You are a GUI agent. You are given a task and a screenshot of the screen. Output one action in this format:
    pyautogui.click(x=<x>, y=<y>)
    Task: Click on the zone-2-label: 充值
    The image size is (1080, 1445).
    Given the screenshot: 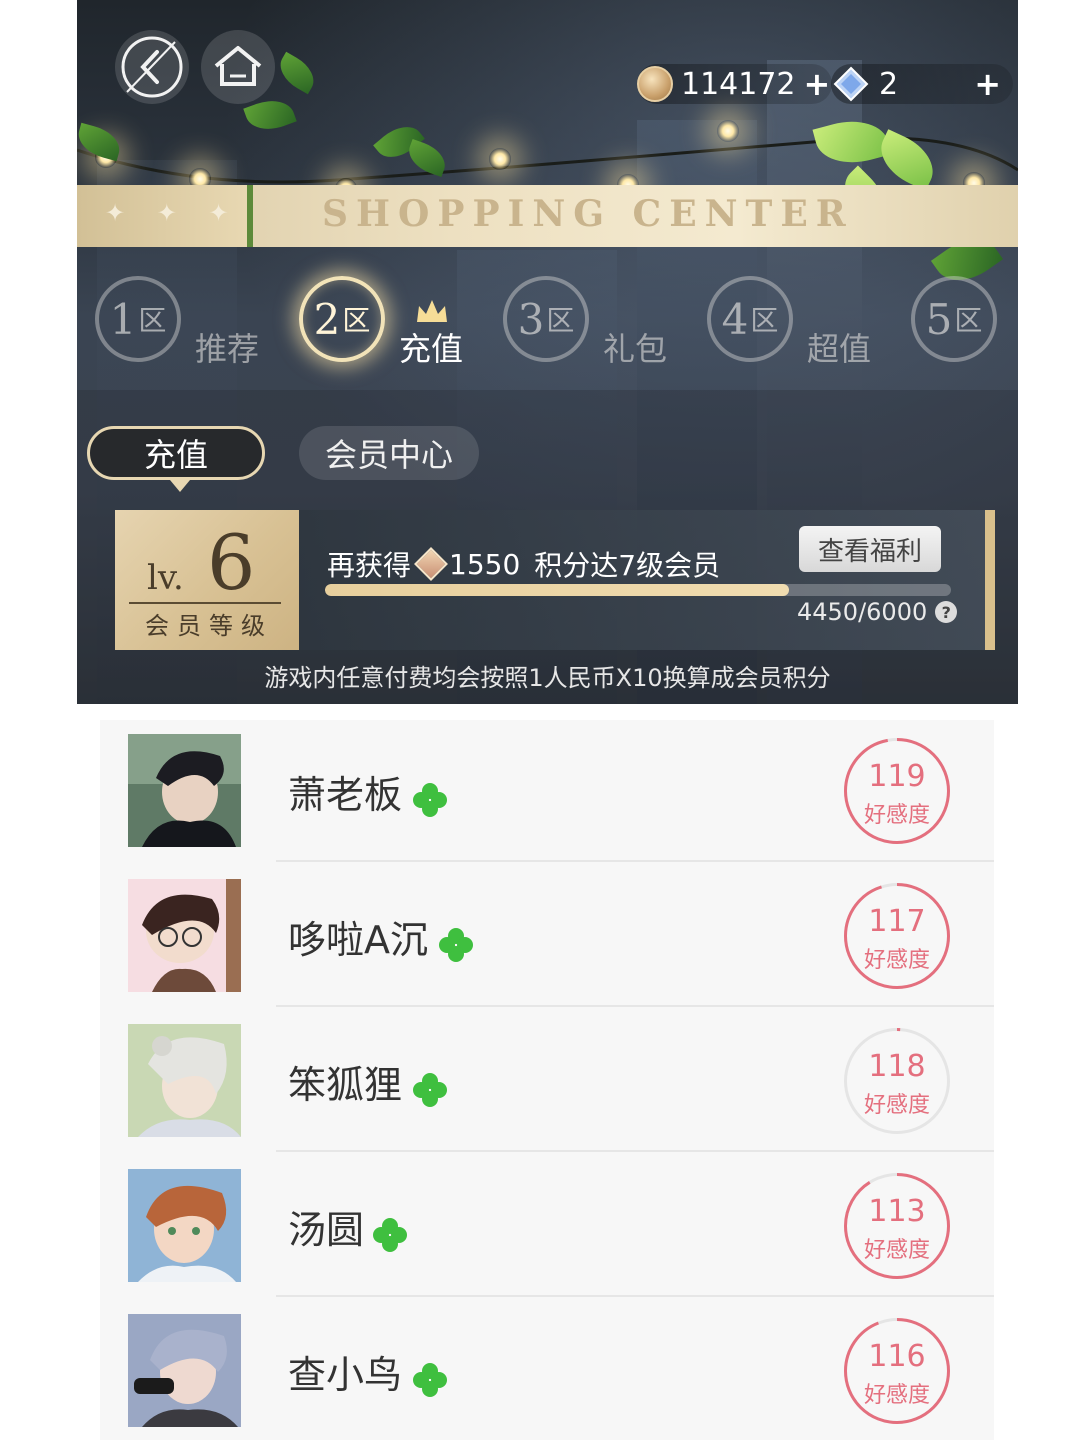 What is the action you would take?
    pyautogui.click(x=431, y=349)
    